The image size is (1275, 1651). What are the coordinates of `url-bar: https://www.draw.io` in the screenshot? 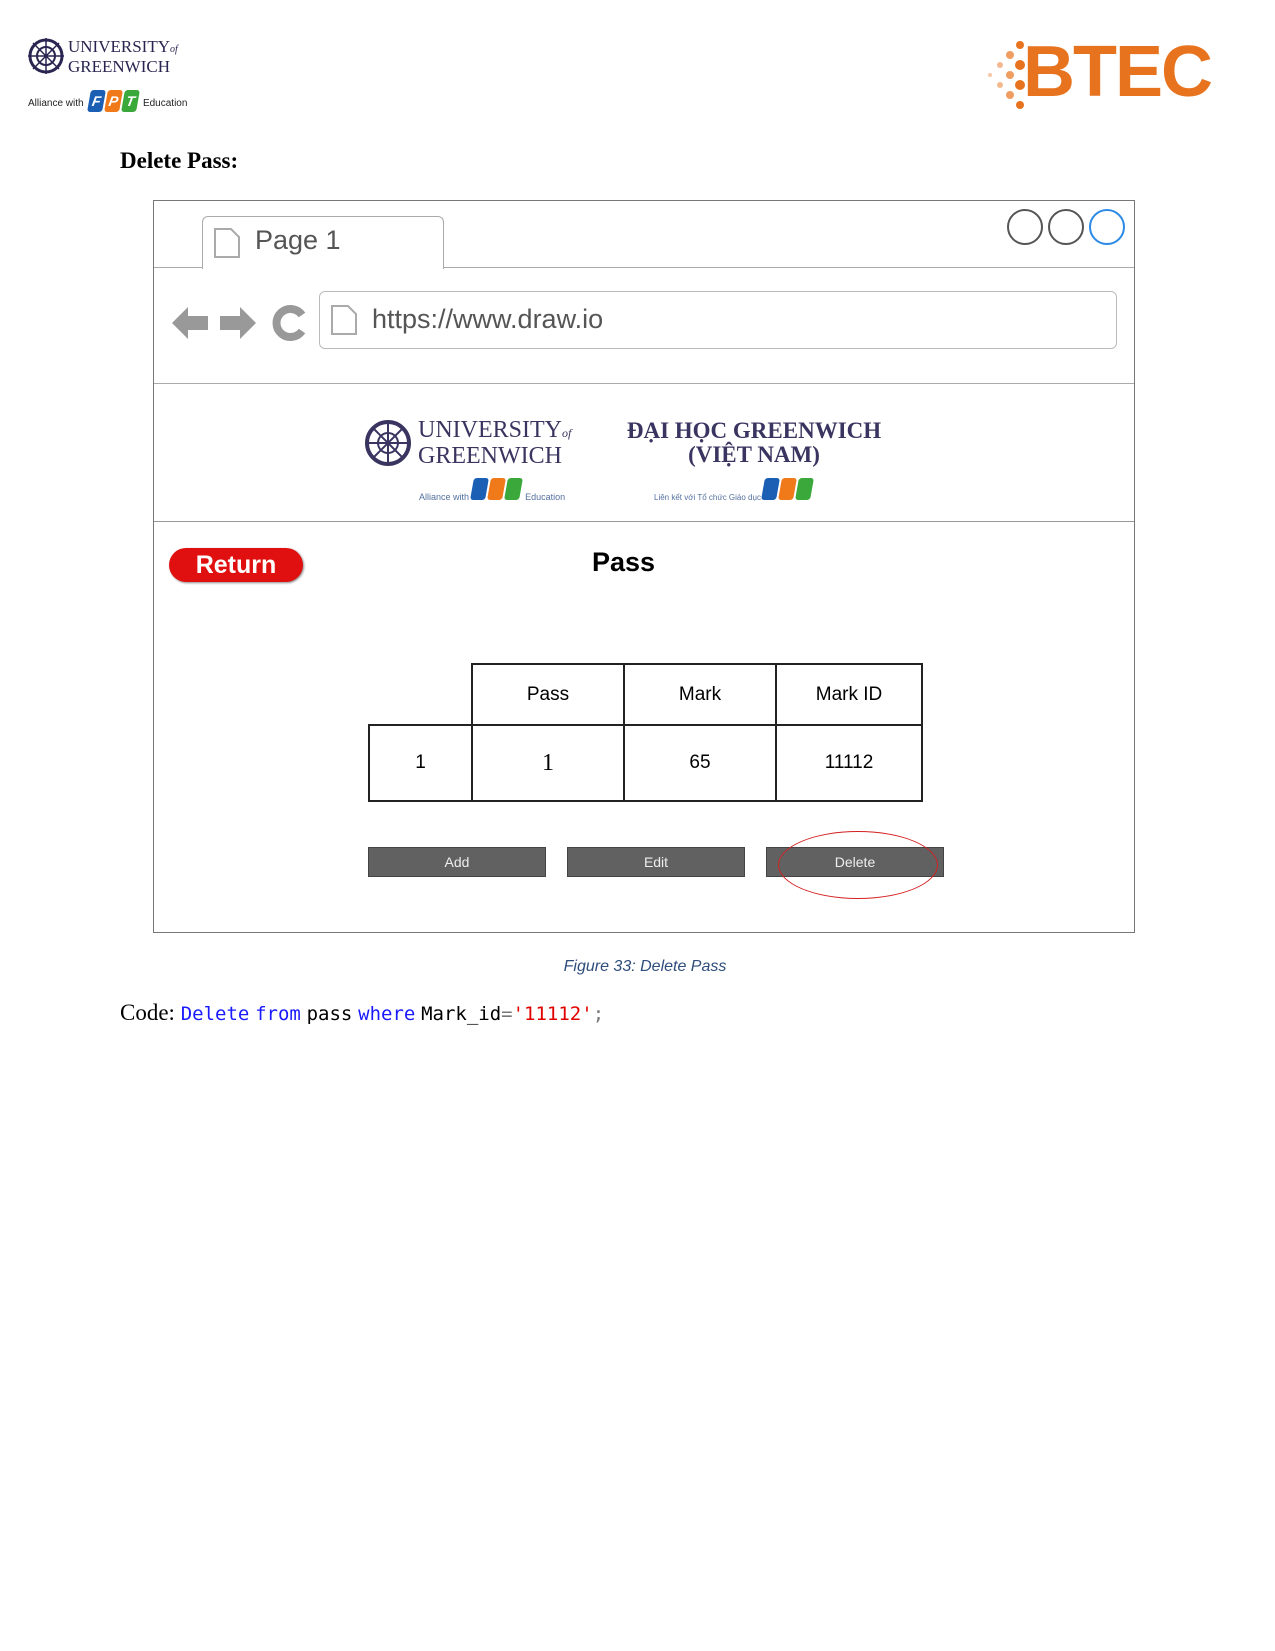 It's located at (718, 320).